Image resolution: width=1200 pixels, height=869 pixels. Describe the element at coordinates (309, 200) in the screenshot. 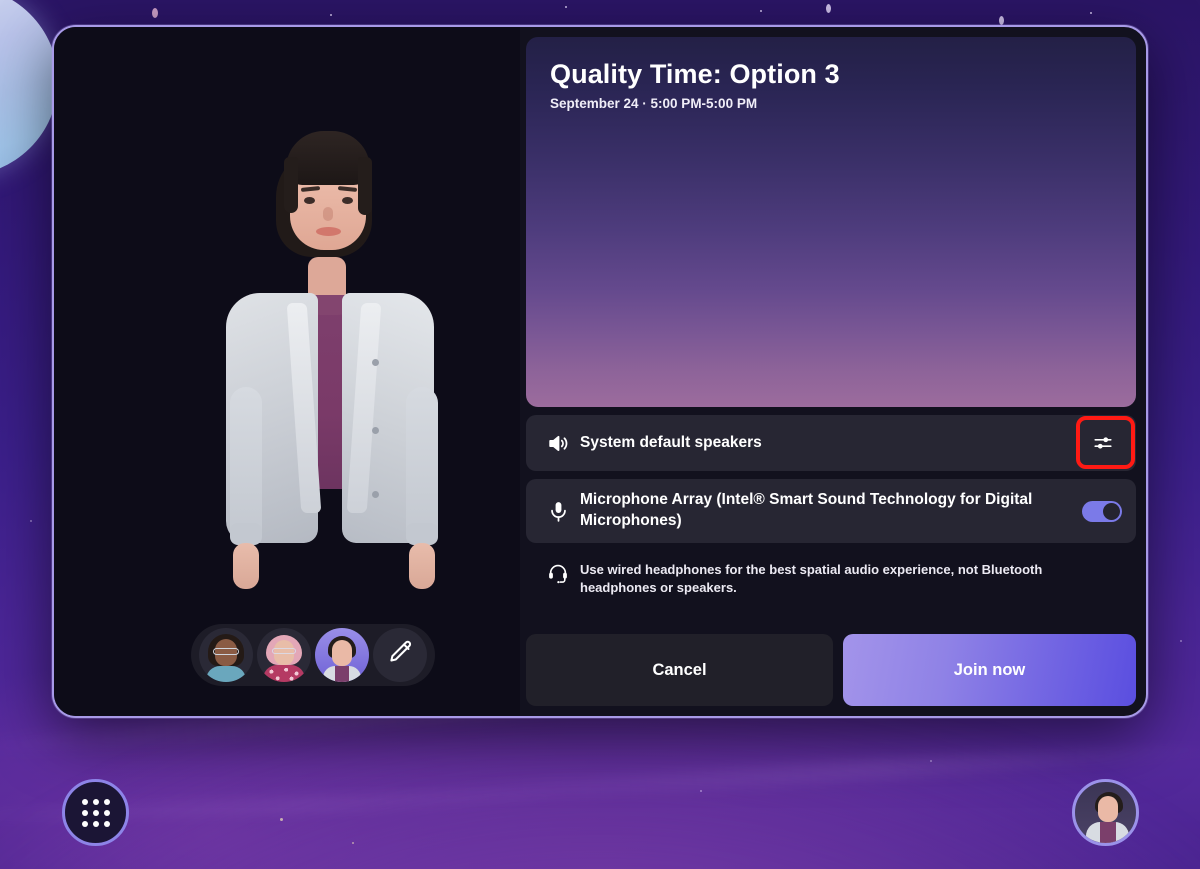

I see `avatar-eye-left` at that location.